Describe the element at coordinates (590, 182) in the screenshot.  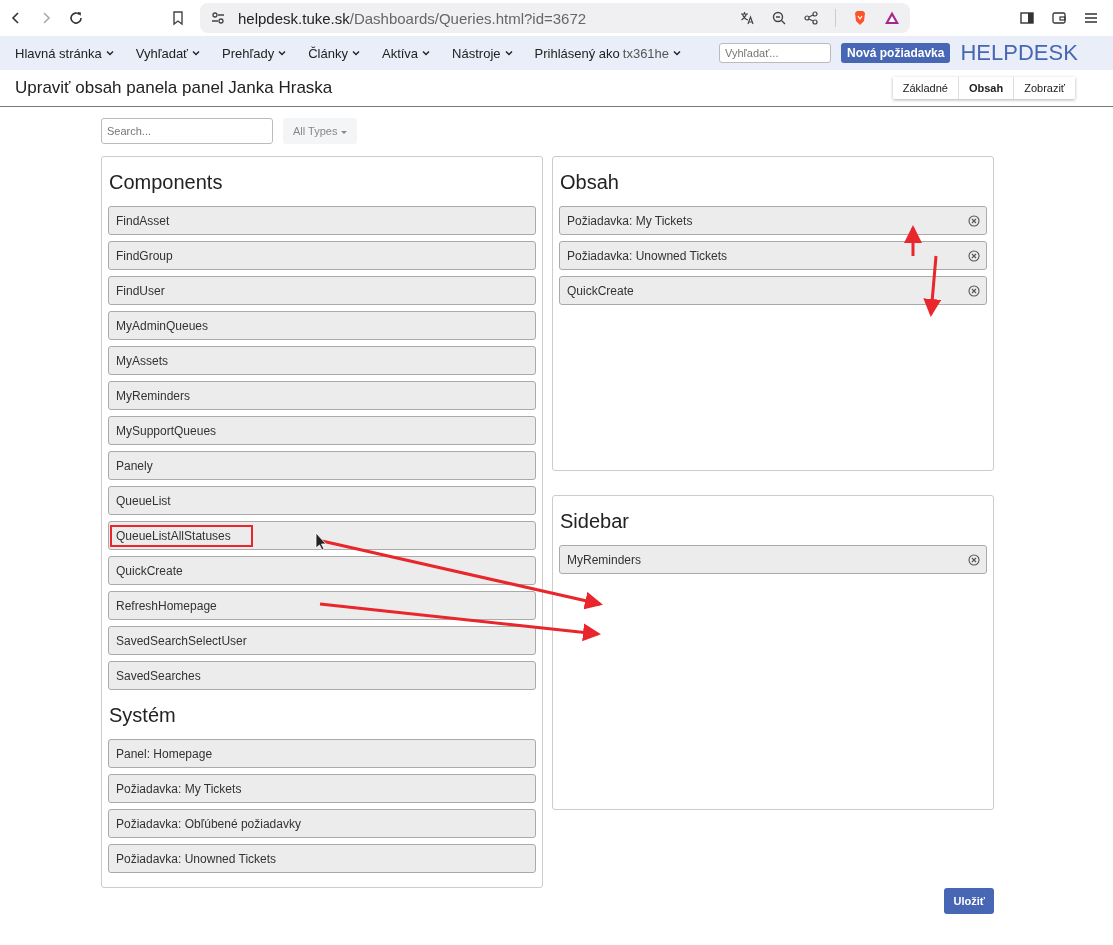
I see `section-heading: Obsah` at that location.